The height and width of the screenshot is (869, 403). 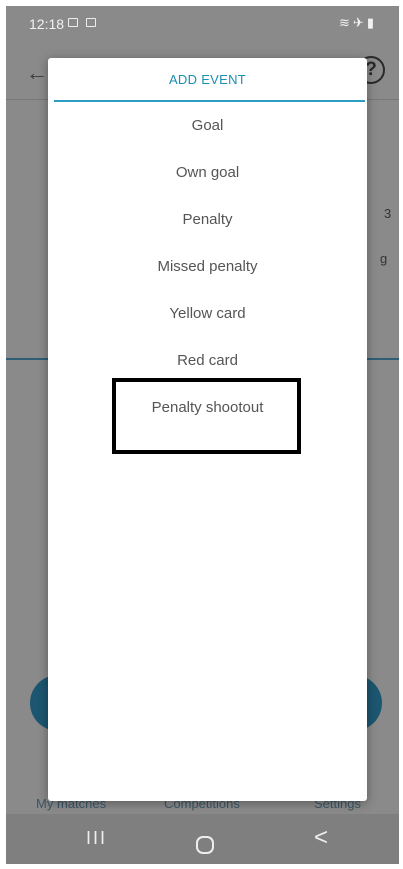 What do you see at coordinates (47, 24) in the screenshot?
I see `status-time: 12:18` at bounding box center [47, 24].